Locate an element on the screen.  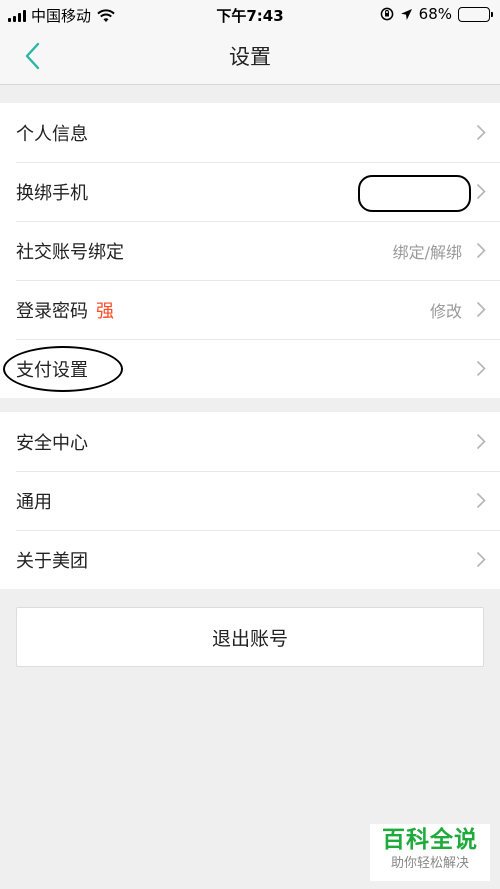
row-label: 登录密码 is located at coordinates (52, 311).